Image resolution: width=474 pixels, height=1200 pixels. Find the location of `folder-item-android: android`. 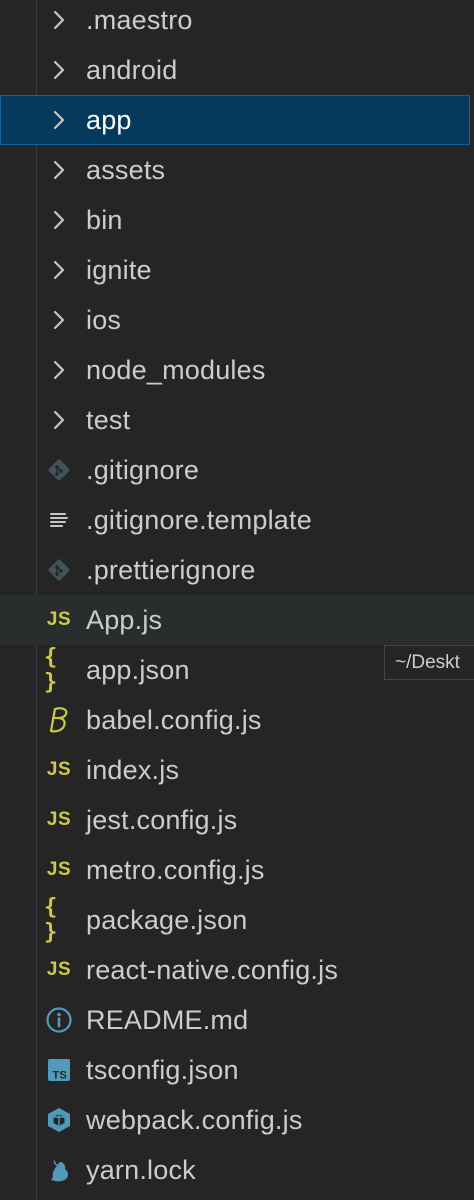

folder-item-android: android is located at coordinates (237, 70).